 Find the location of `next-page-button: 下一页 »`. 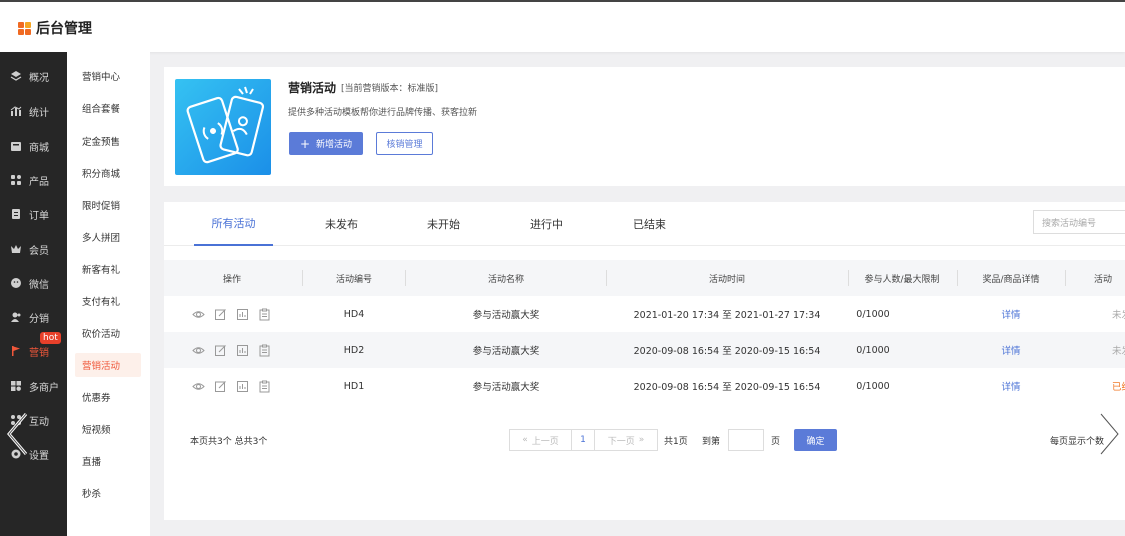

next-page-button: 下一页 » is located at coordinates (626, 440).